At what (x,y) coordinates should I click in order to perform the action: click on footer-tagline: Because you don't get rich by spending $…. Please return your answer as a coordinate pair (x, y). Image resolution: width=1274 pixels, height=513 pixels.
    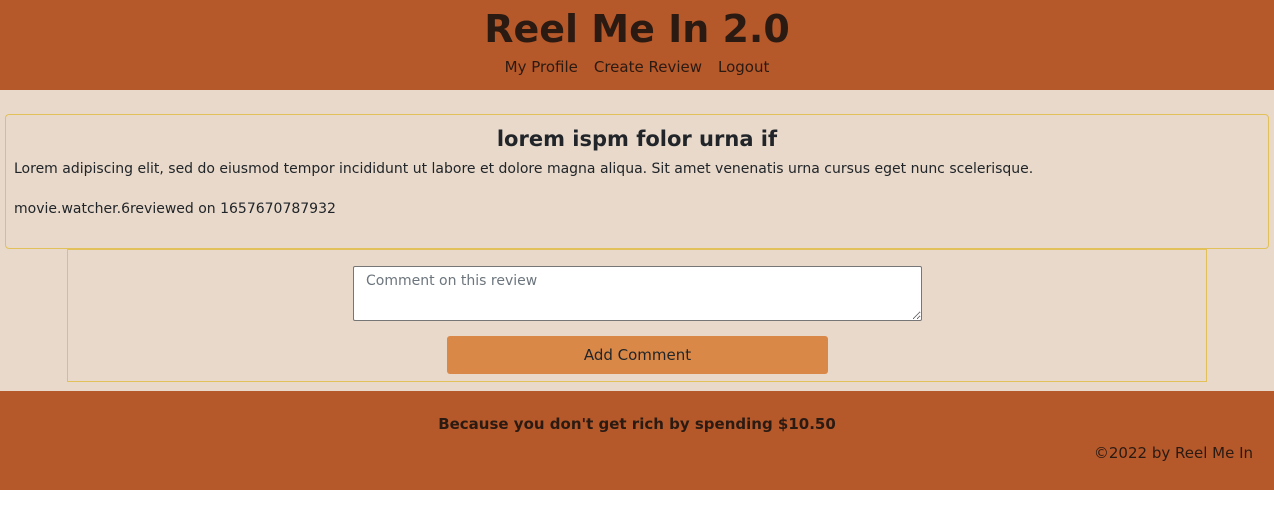
    Looking at the image, I should click on (637, 424).